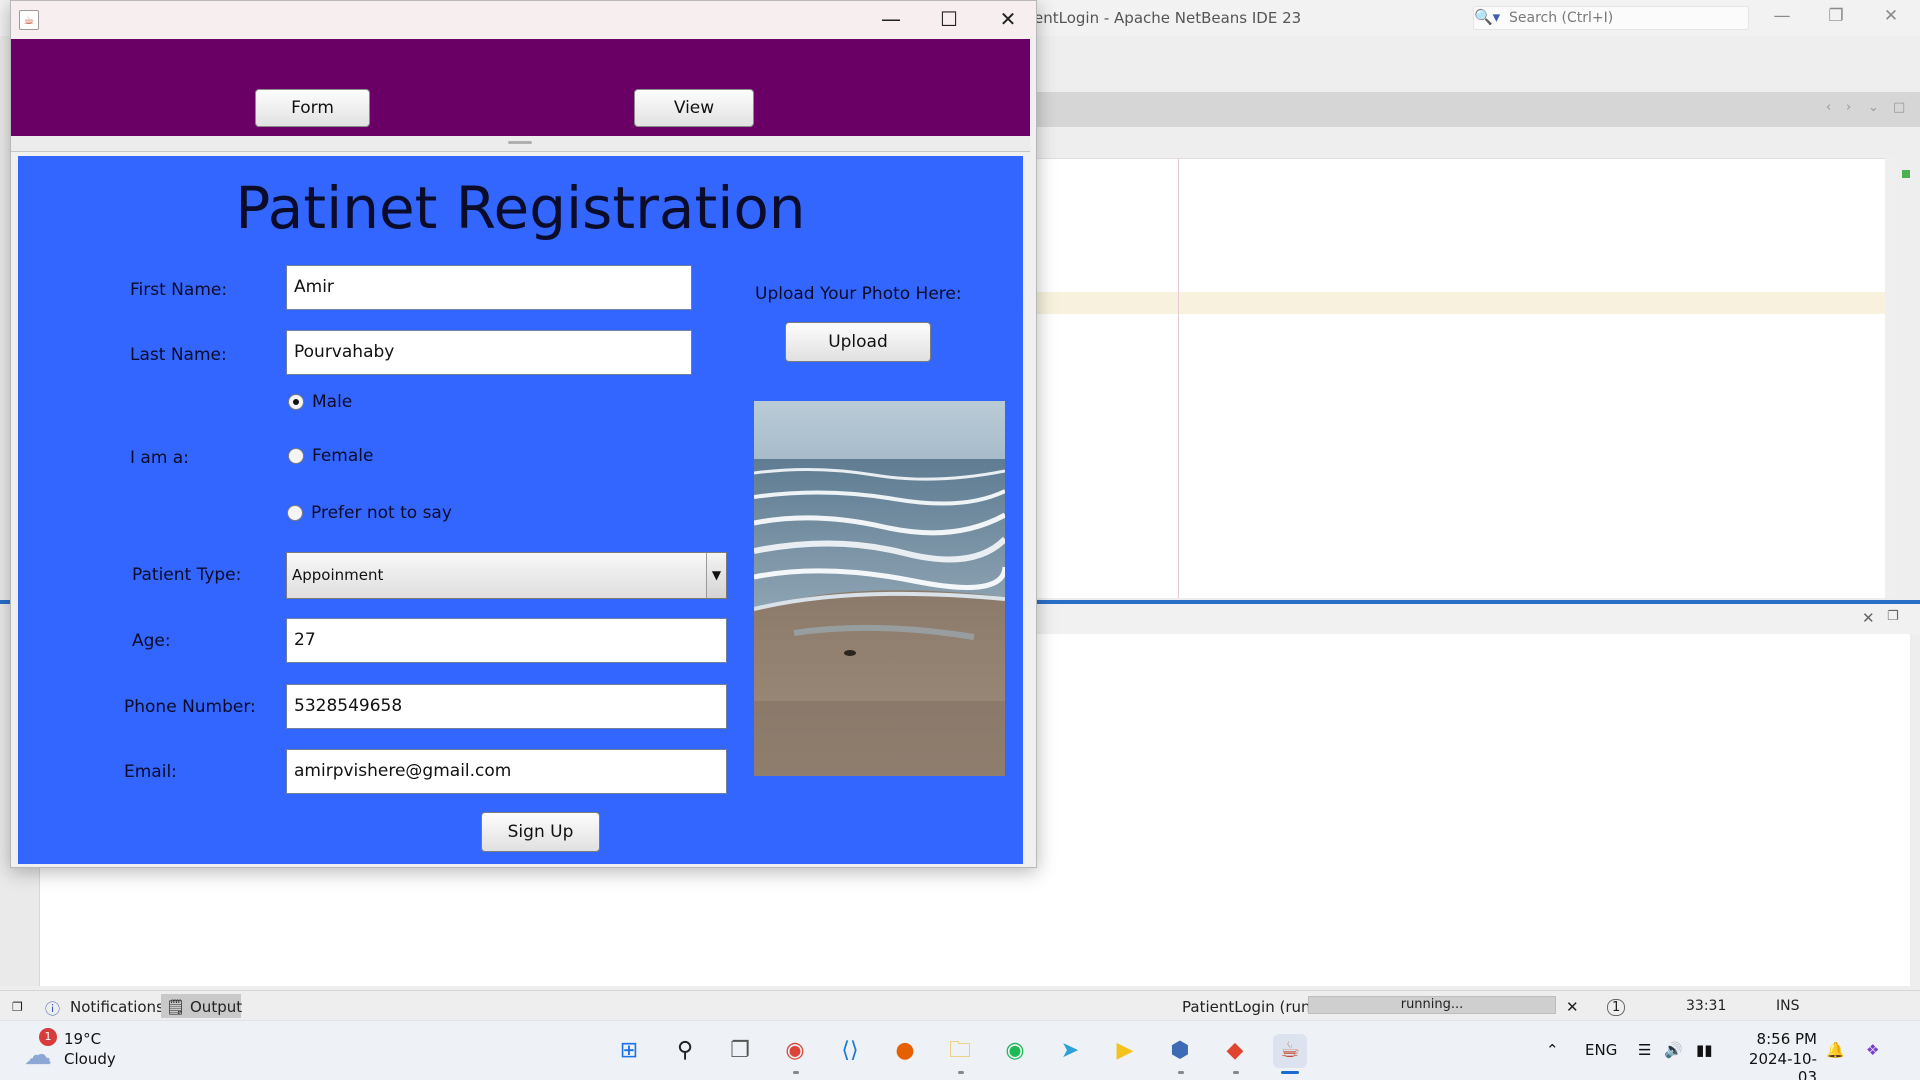  I want to click on chevron-down-icon: ▼, so click(716, 575).